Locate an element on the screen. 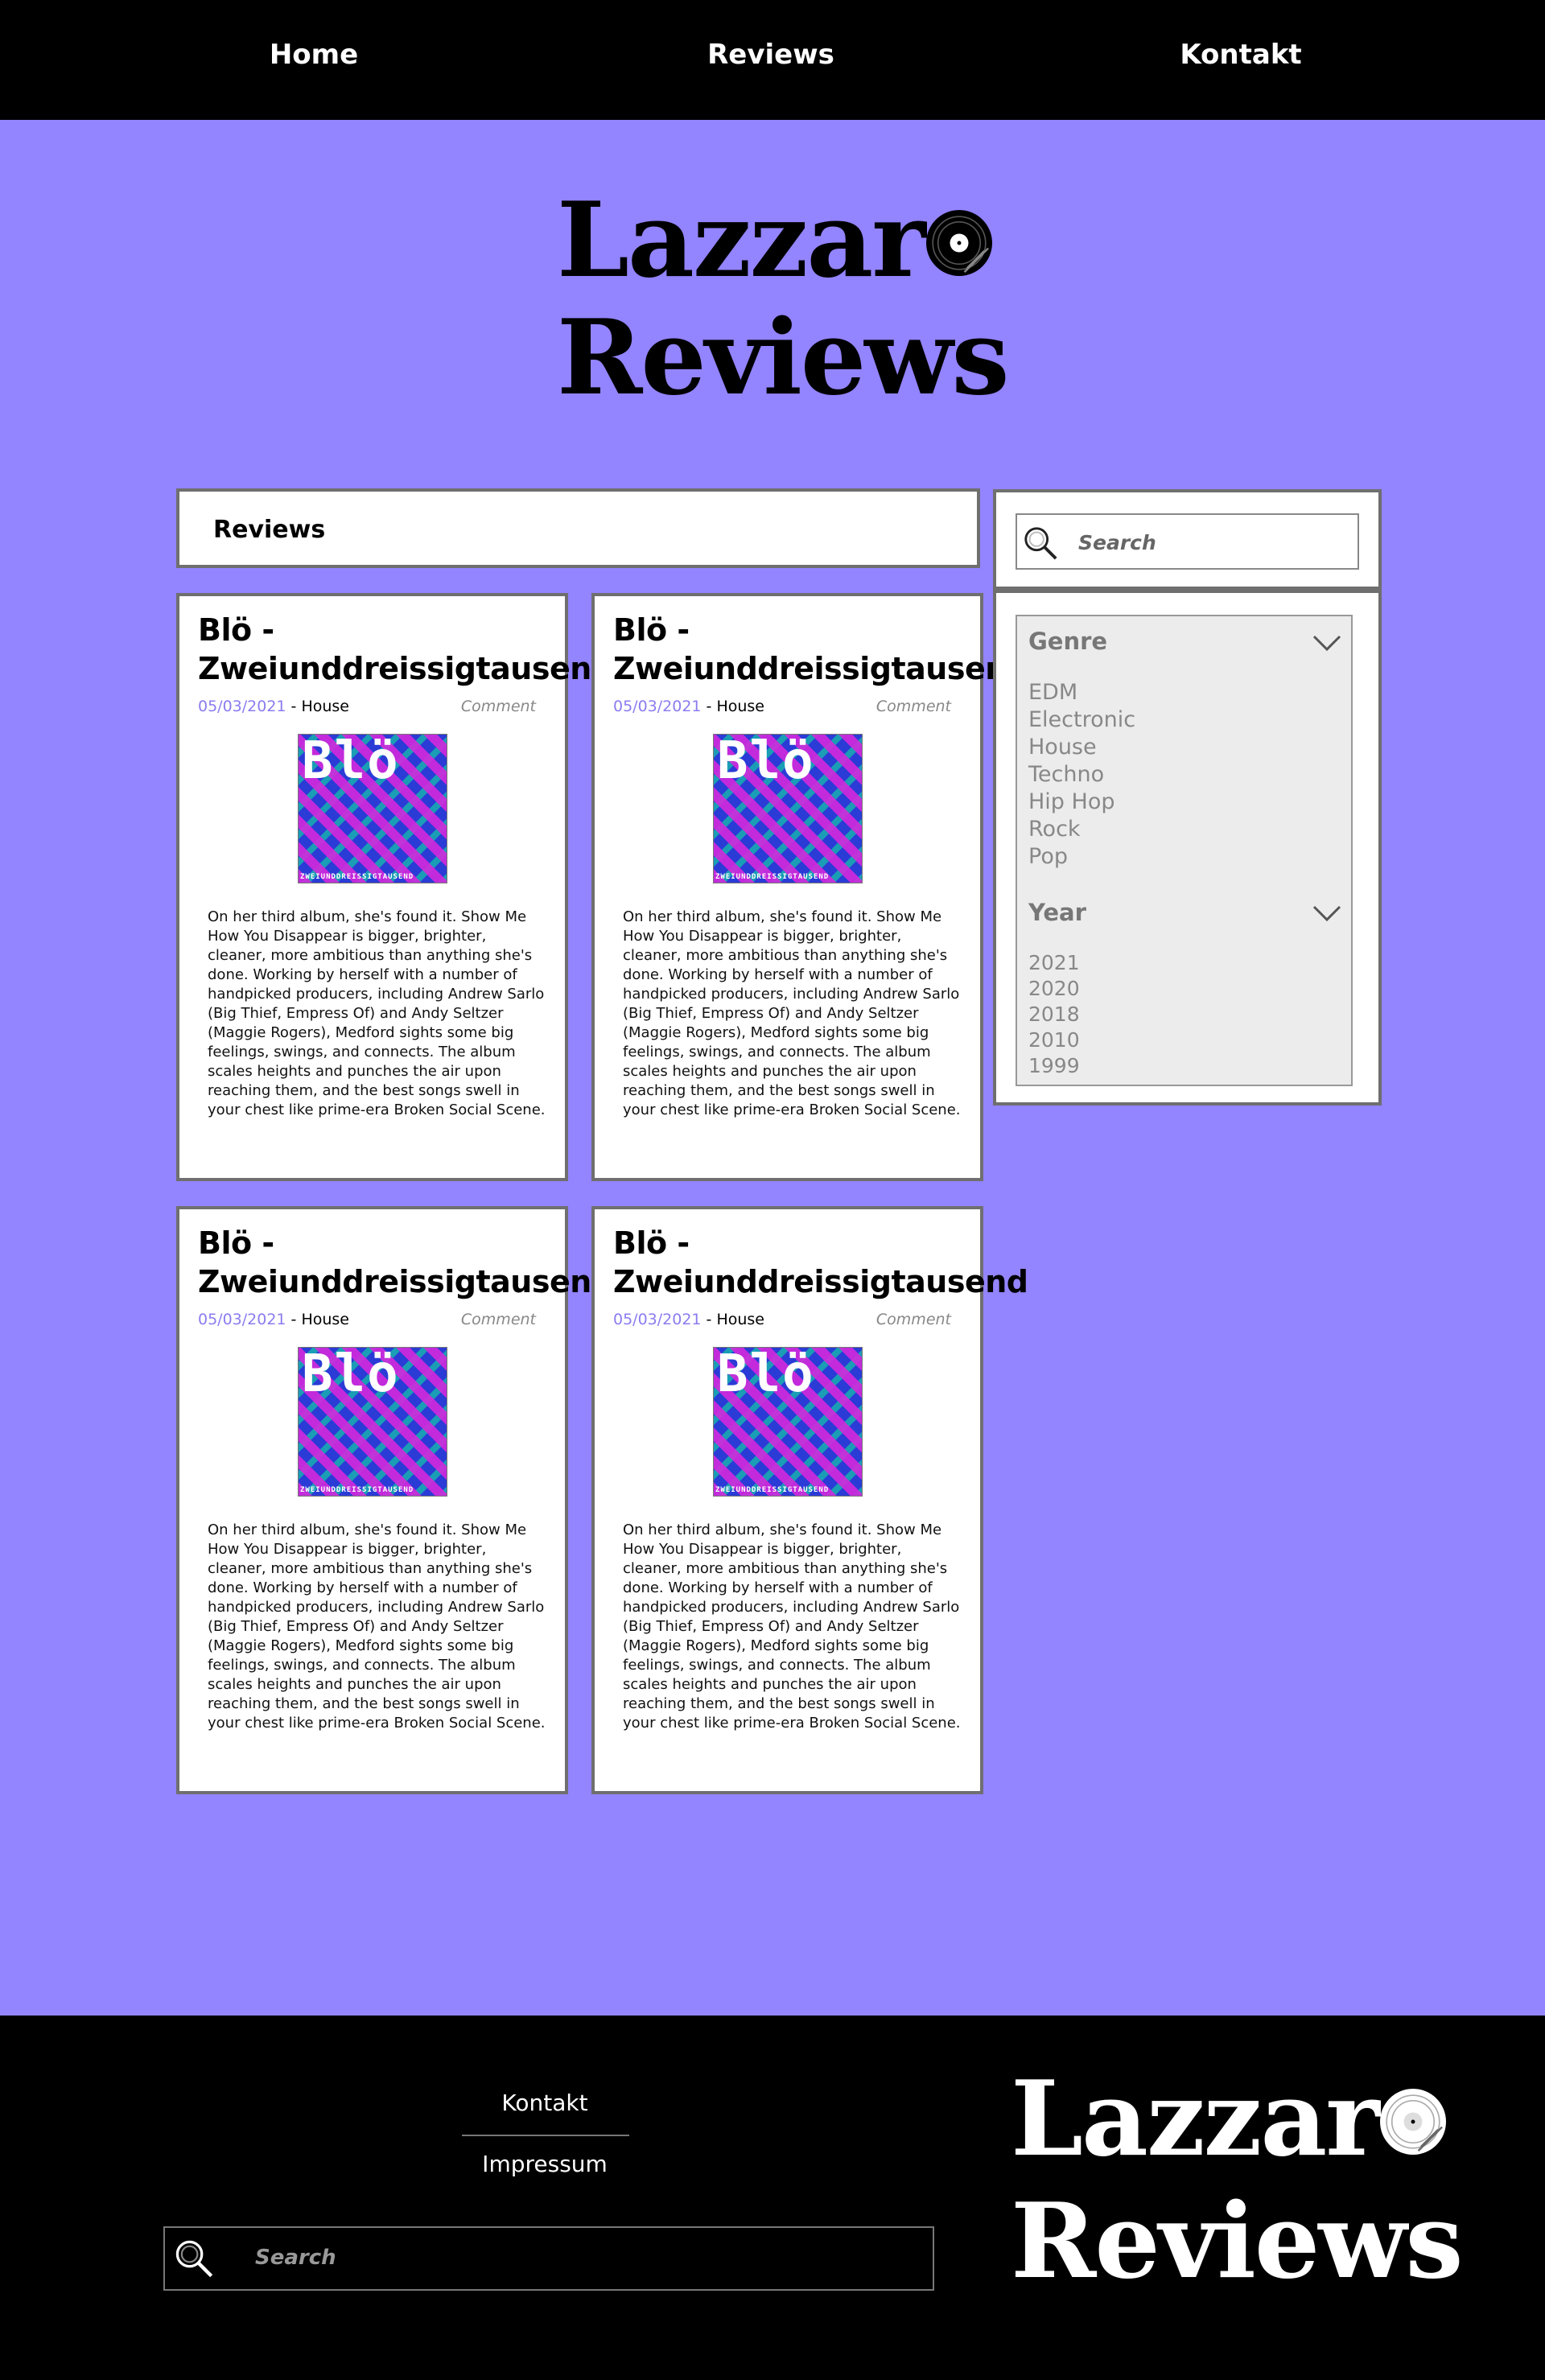  year-list: 2021 2020 2018 2010 1999 is located at coordinates (1054, 1014).